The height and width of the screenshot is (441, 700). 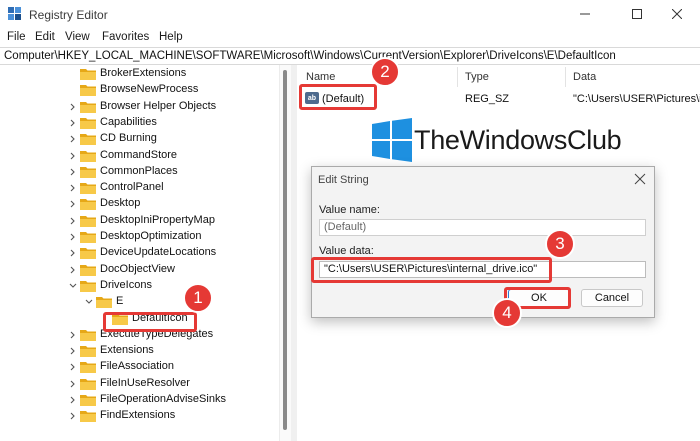 What do you see at coordinates (171, 37) in the screenshot?
I see `menu-help: Help` at bounding box center [171, 37].